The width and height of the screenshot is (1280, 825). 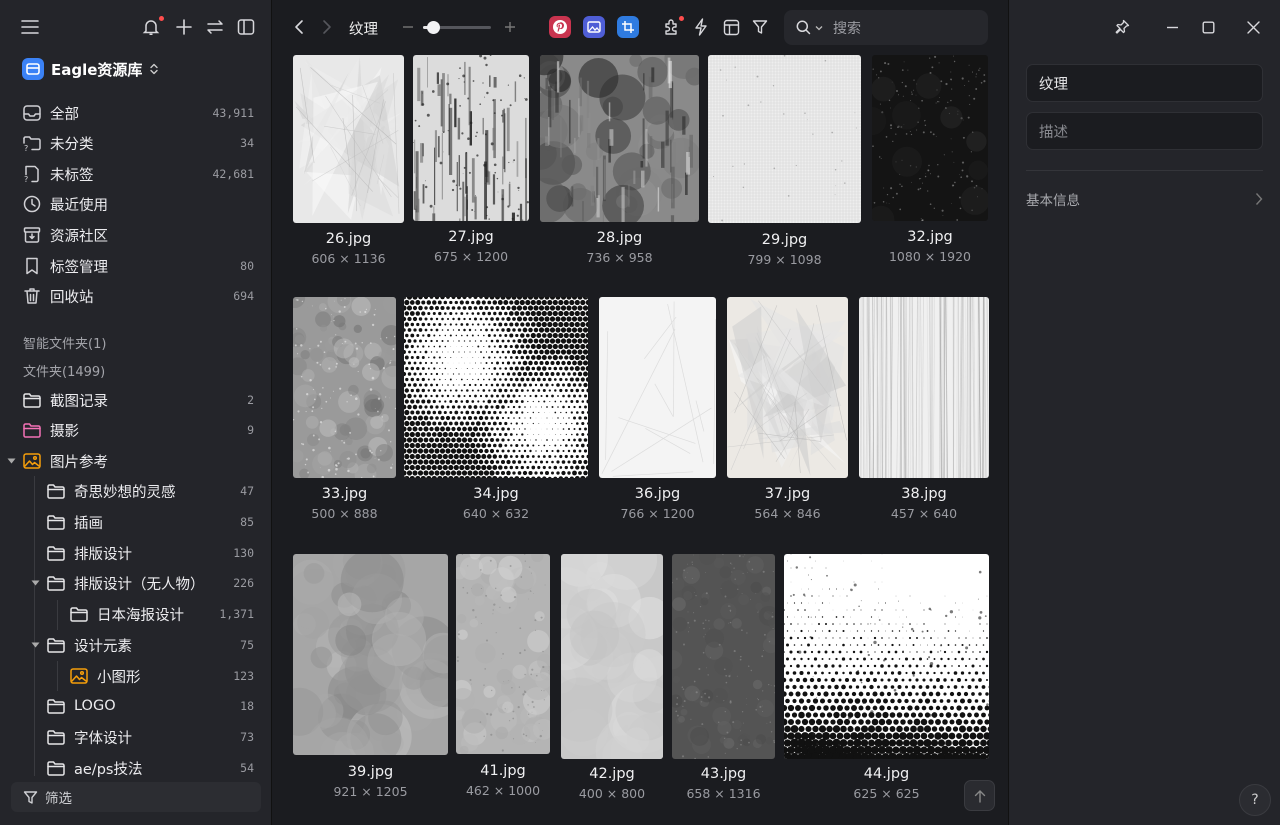 I want to click on maximize-icon, so click(x=1208, y=27).